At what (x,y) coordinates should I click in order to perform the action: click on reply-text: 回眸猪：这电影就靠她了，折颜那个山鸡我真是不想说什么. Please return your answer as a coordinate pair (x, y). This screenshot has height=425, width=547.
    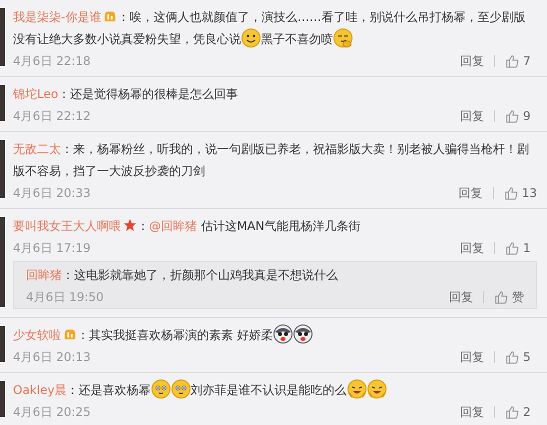
    Looking at the image, I should click on (182, 275).